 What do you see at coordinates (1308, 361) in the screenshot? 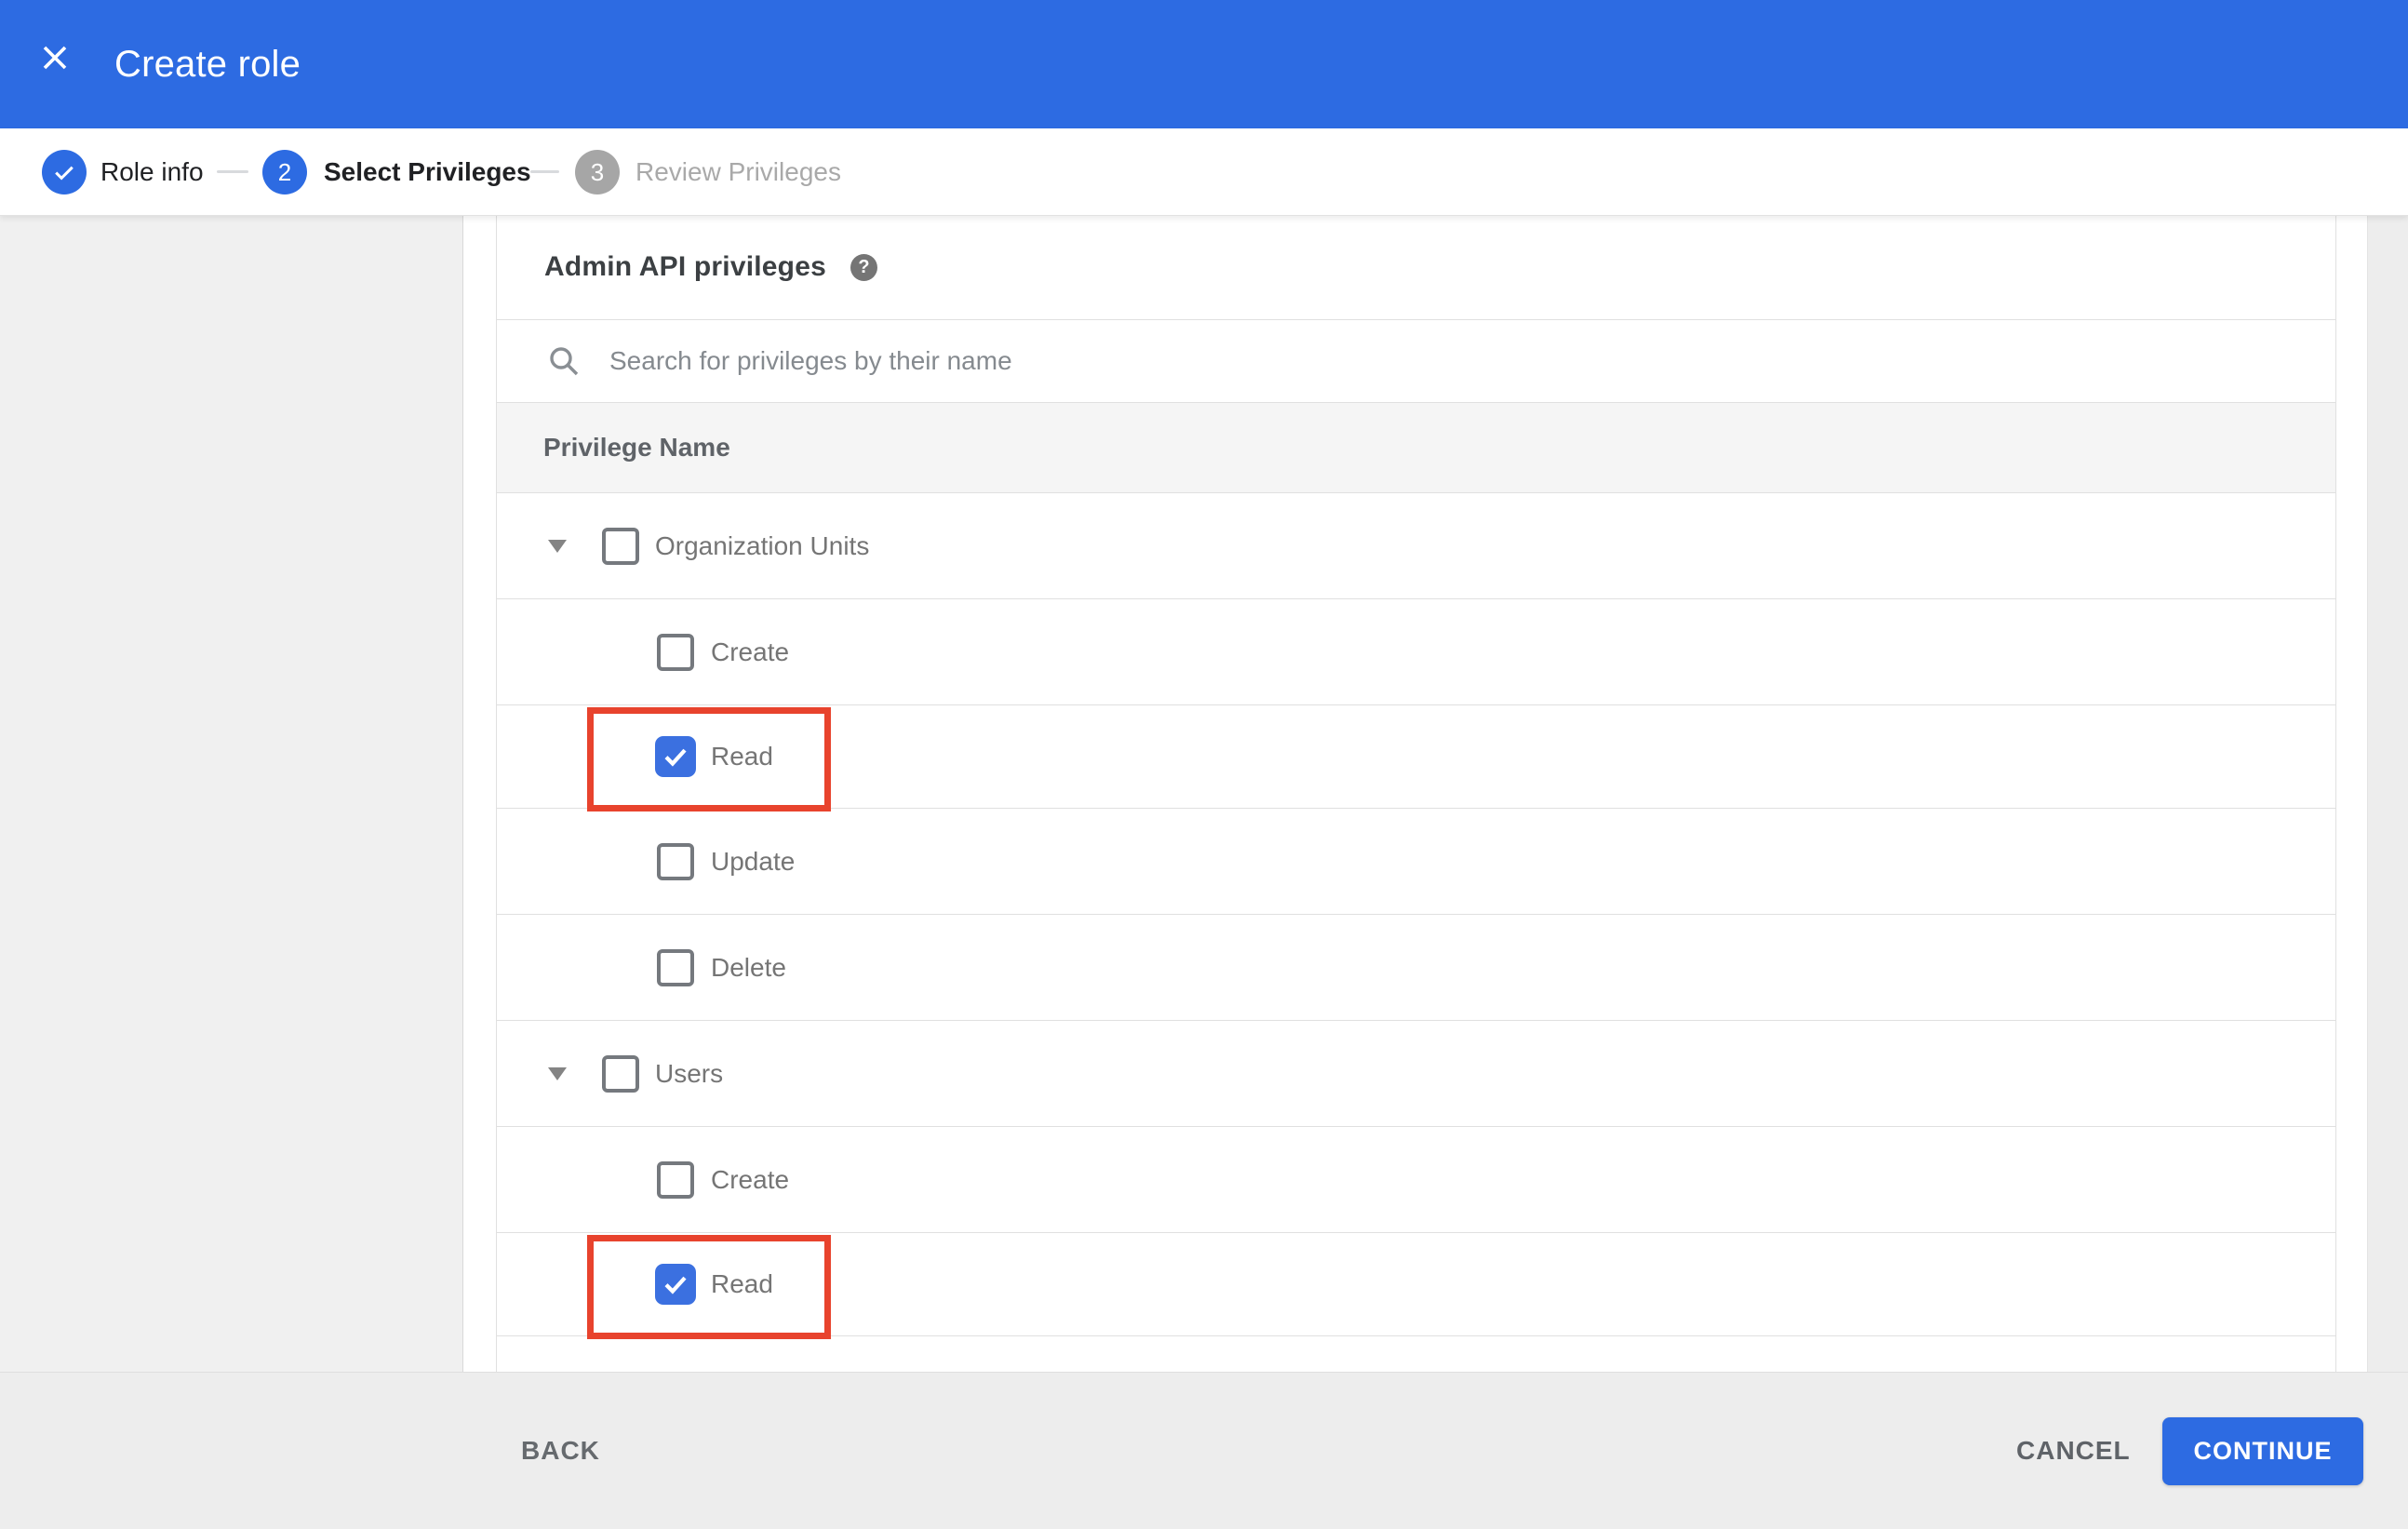
I see `search-input` at bounding box center [1308, 361].